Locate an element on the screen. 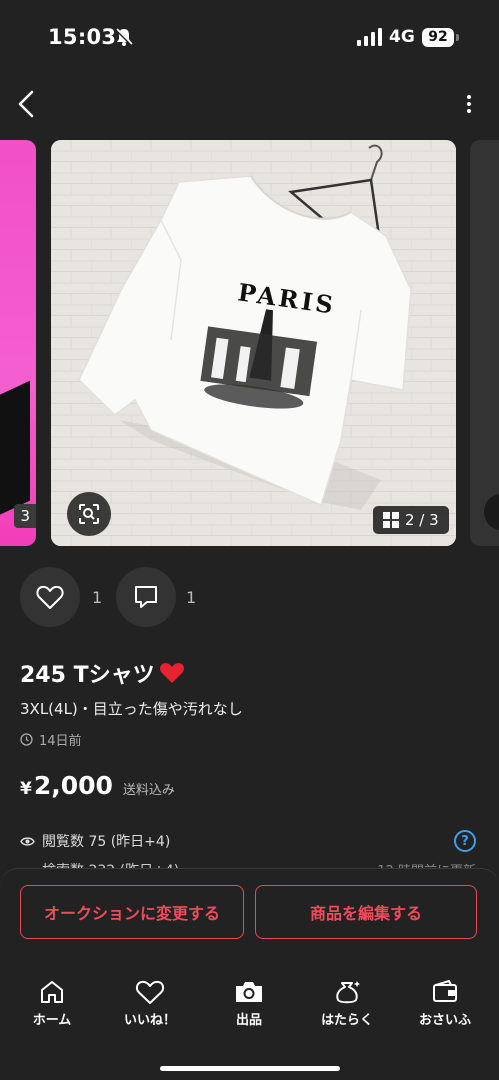 This screenshot has width=499, height=1080. zoom-scan-icon is located at coordinates (89, 514).